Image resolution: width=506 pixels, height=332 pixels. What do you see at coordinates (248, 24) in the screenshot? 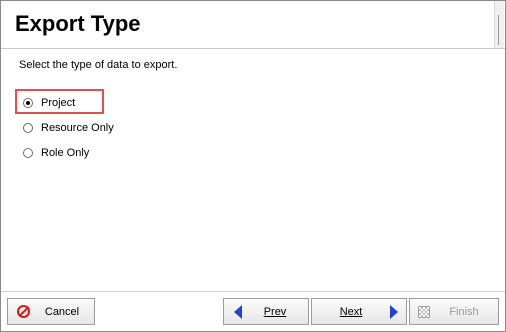
I see `wizard-header: Export Type` at bounding box center [248, 24].